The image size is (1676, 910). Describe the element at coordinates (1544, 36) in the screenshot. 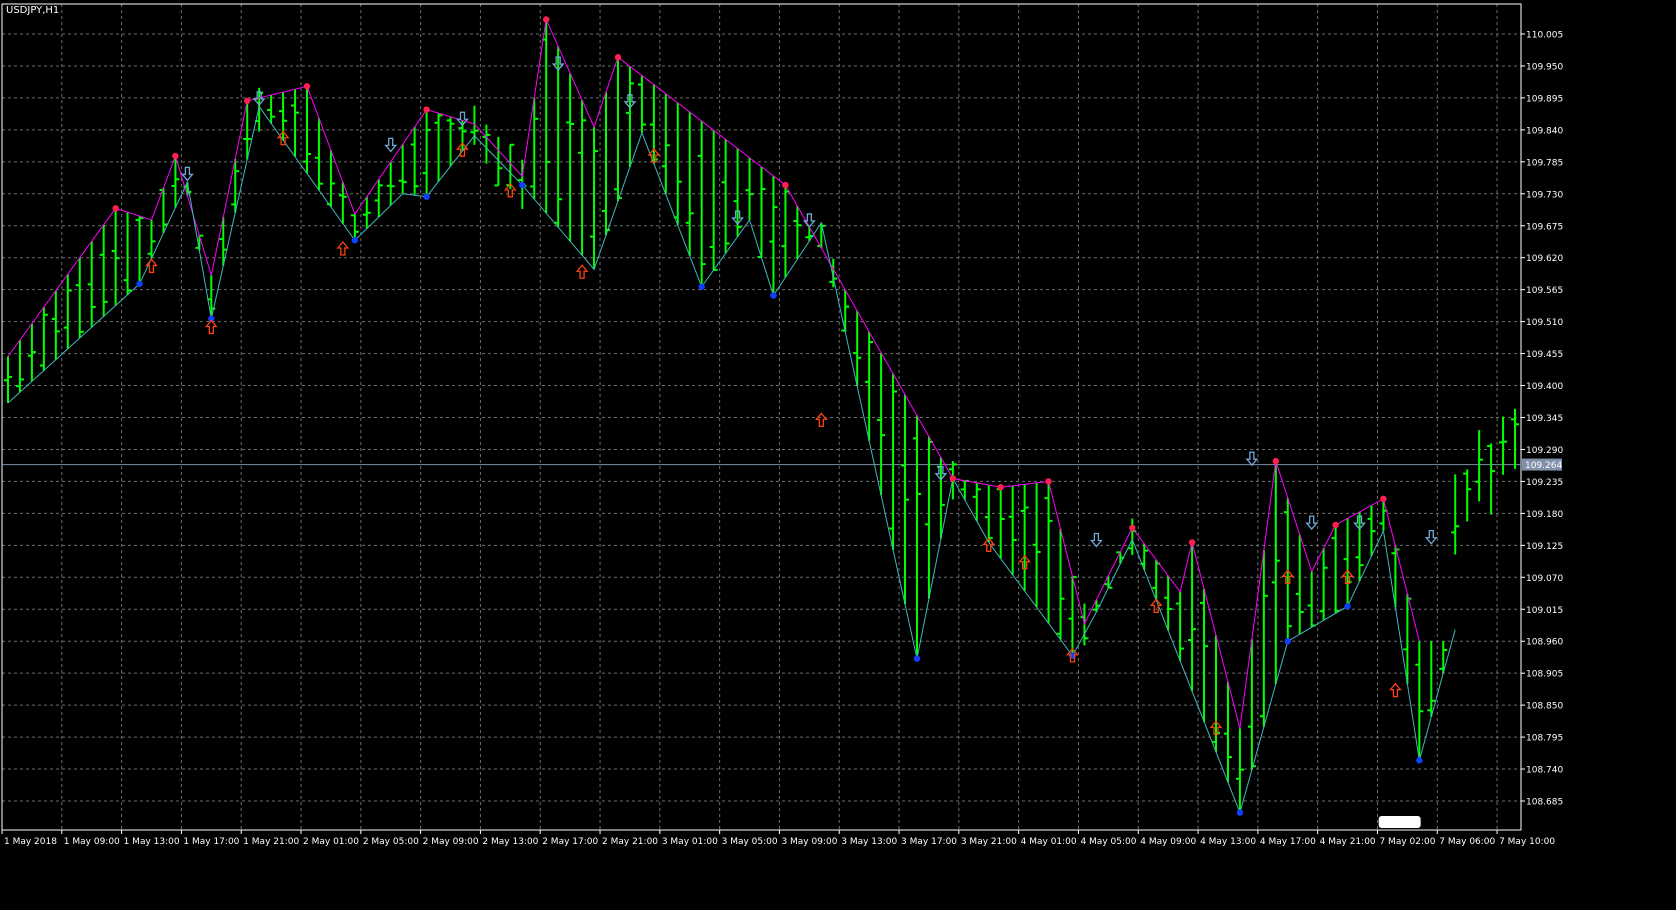

I see `y-tick-label: 110.005` at that location.